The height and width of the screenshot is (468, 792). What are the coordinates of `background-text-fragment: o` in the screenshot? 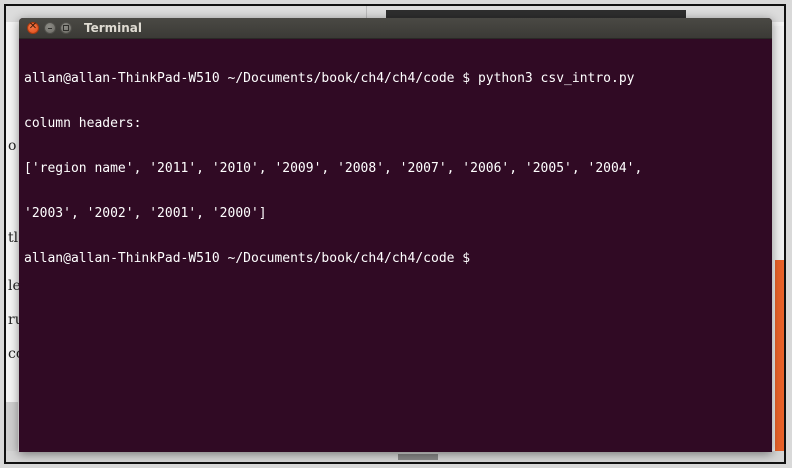 It's located at (12, 146).